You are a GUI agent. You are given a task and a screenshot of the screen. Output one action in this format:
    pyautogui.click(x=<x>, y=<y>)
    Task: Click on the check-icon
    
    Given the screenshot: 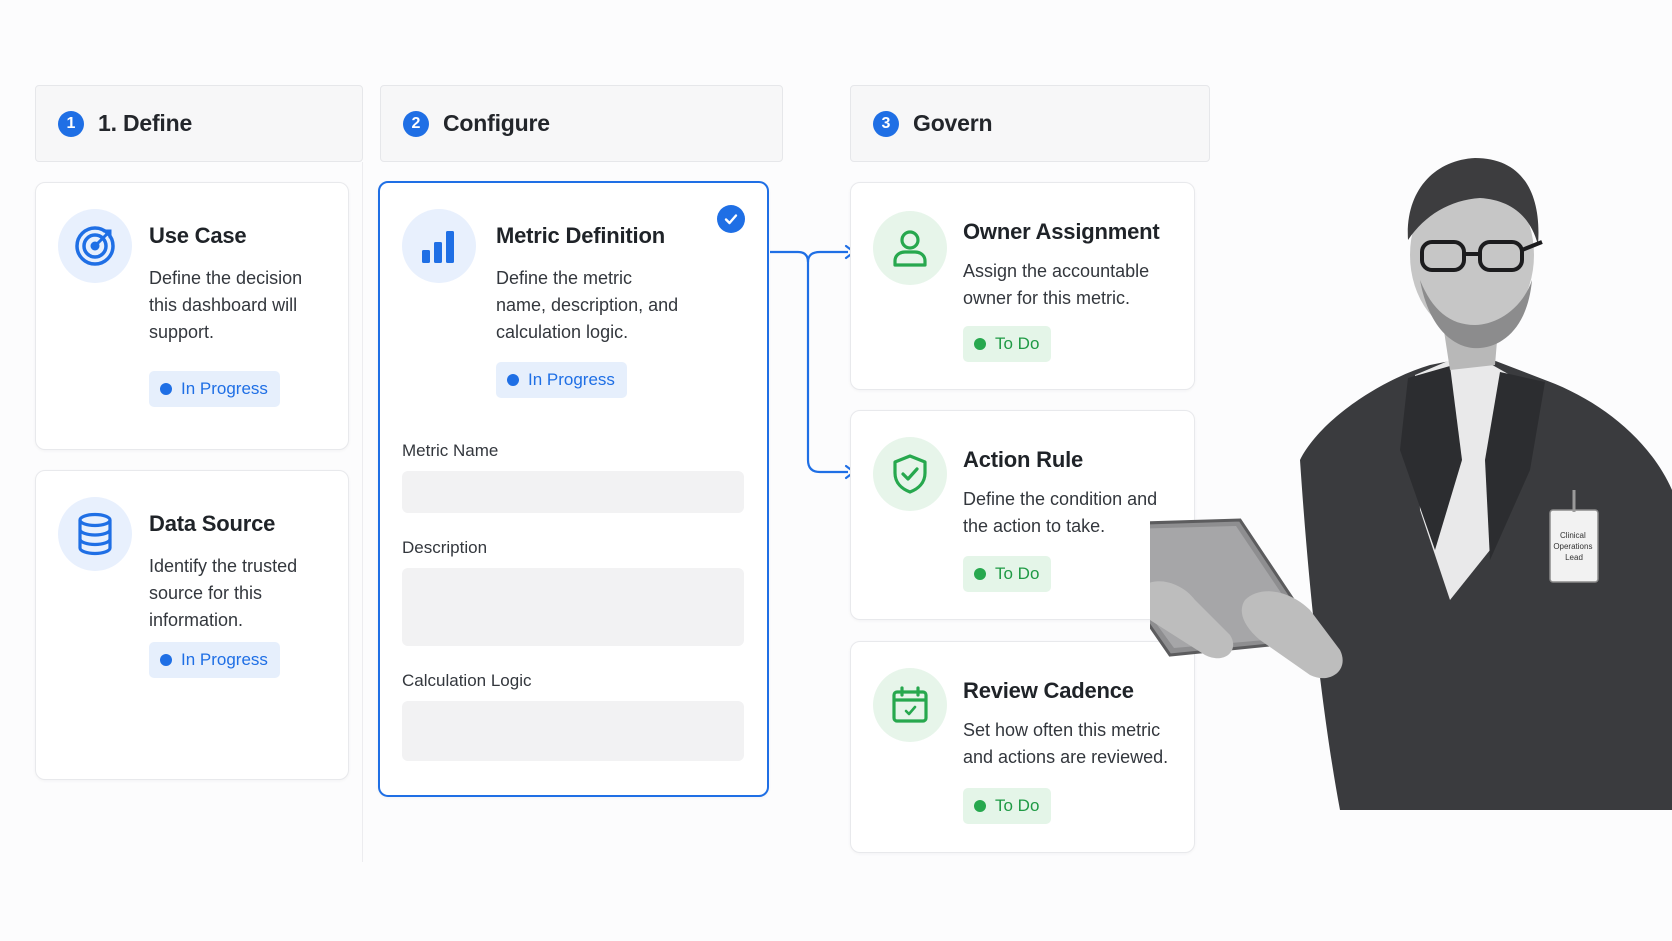 What is the action you would take?
    pyautogui.click(x=731, y=219)
    